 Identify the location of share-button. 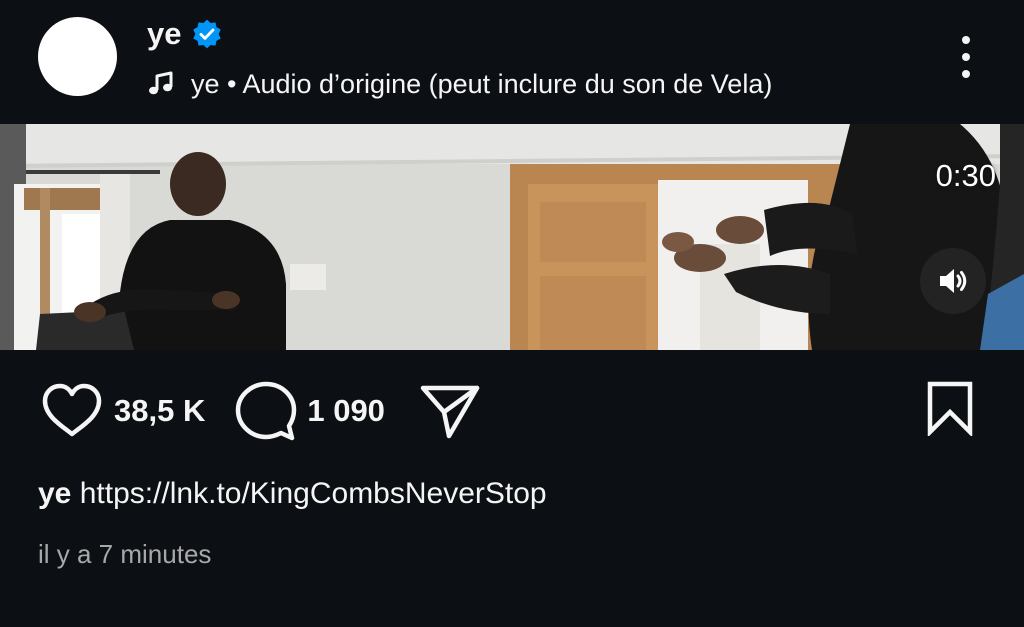
(450, 411).